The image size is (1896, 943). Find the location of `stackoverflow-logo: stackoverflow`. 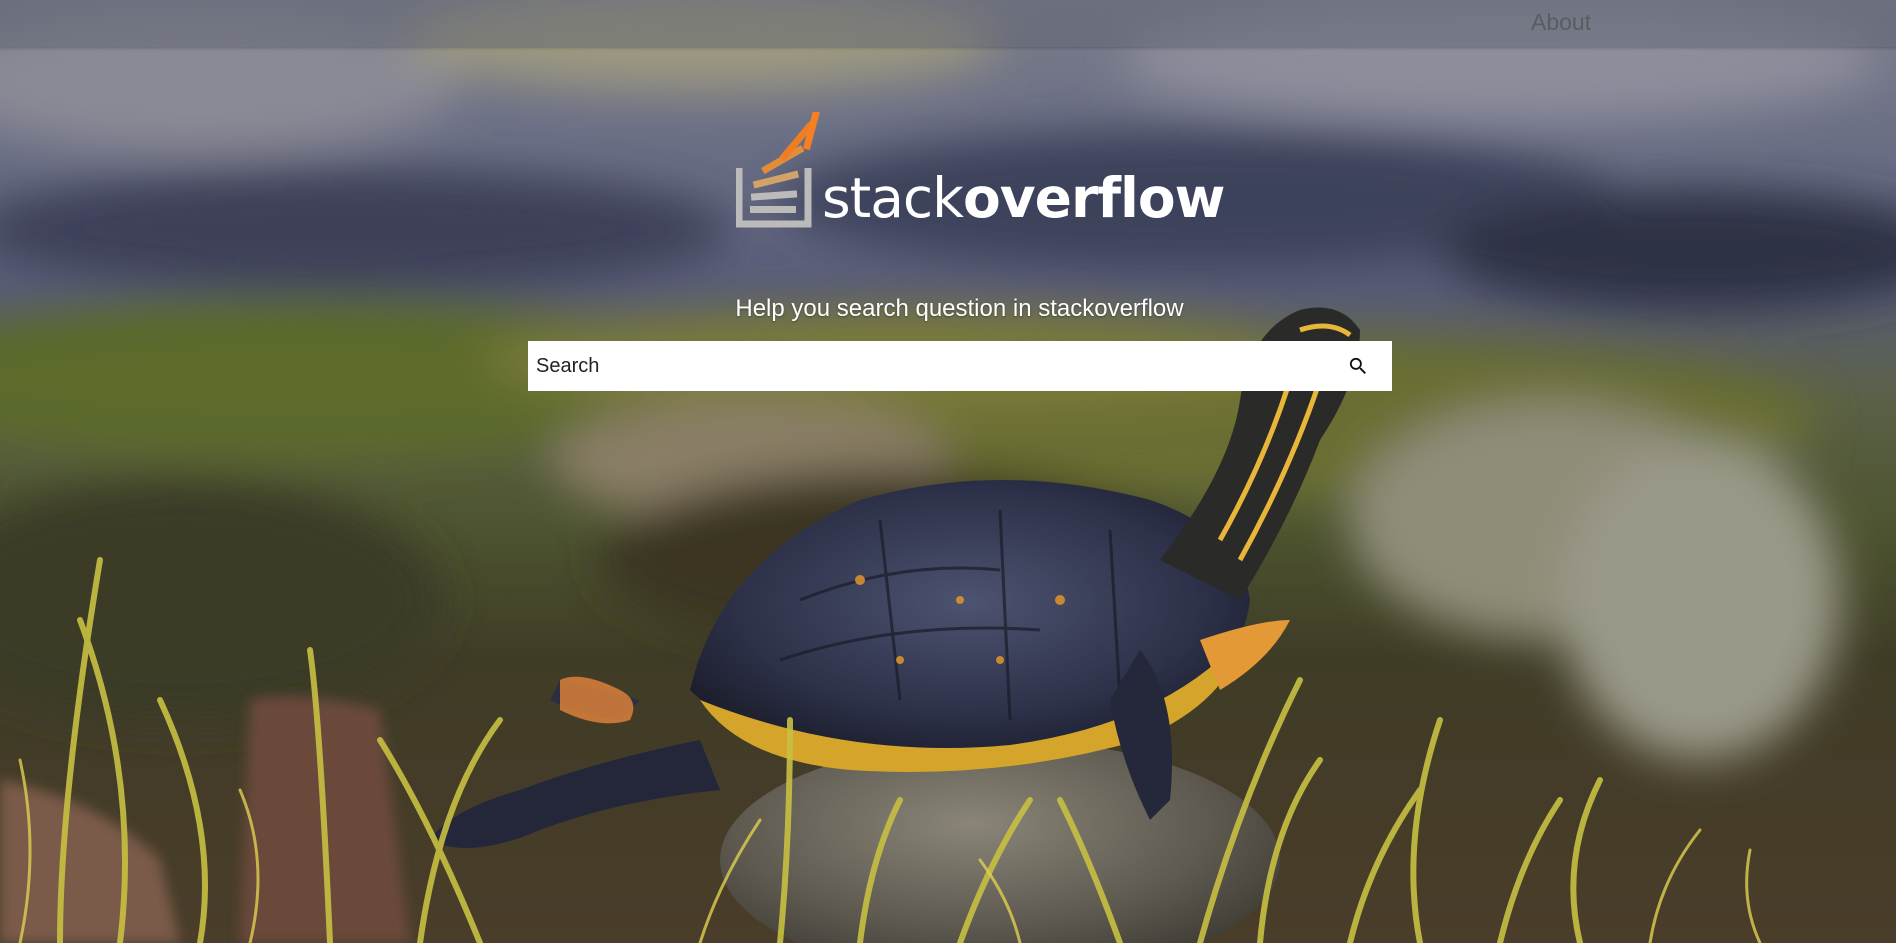

stackoverflow-logo: stackoverflow is located at coordinates (980, 172).